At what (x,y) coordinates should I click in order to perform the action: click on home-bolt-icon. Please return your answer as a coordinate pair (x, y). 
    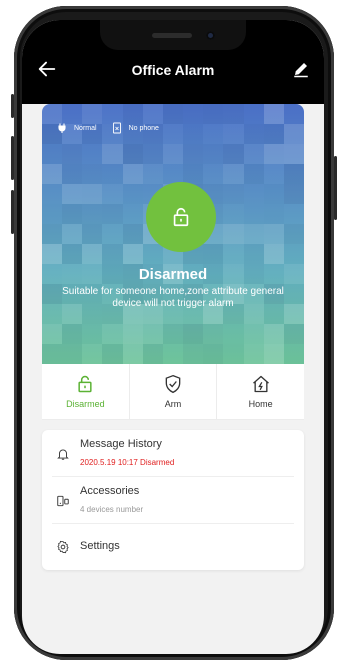
    Looking at the image, I should click on (260, 384).